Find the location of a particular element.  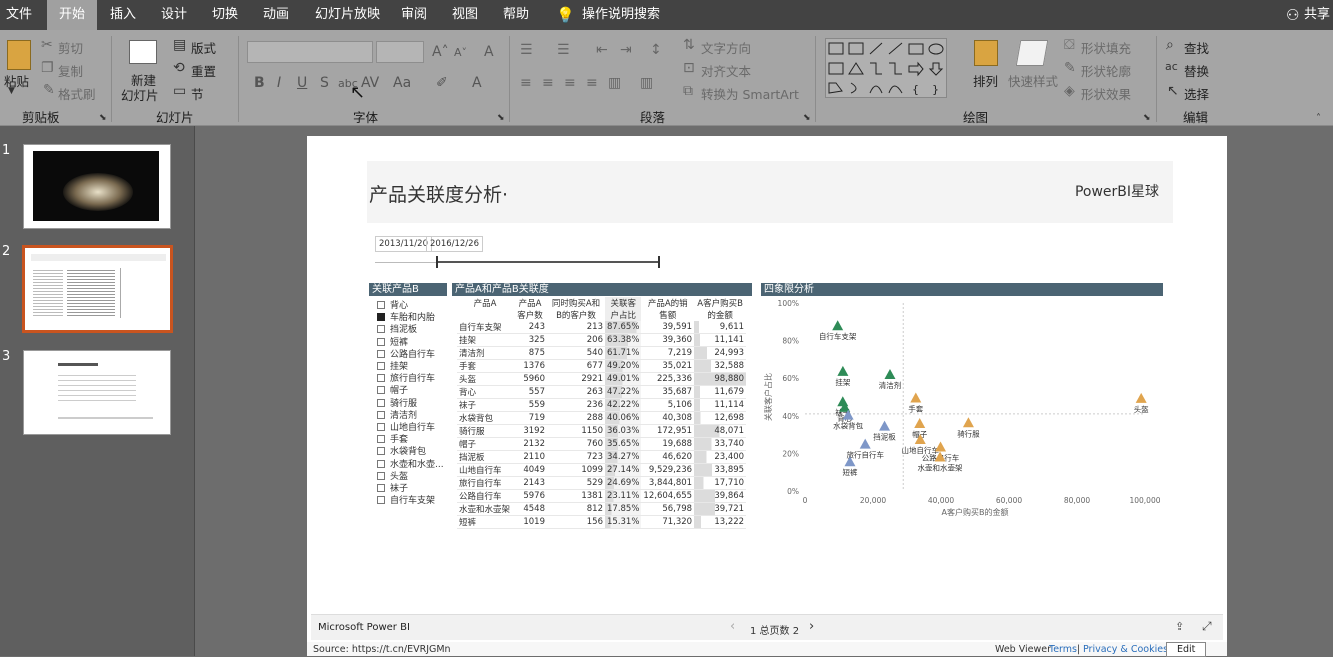

shape-outline-button: 形状轮廓 is located at coordinates (1106, 70).